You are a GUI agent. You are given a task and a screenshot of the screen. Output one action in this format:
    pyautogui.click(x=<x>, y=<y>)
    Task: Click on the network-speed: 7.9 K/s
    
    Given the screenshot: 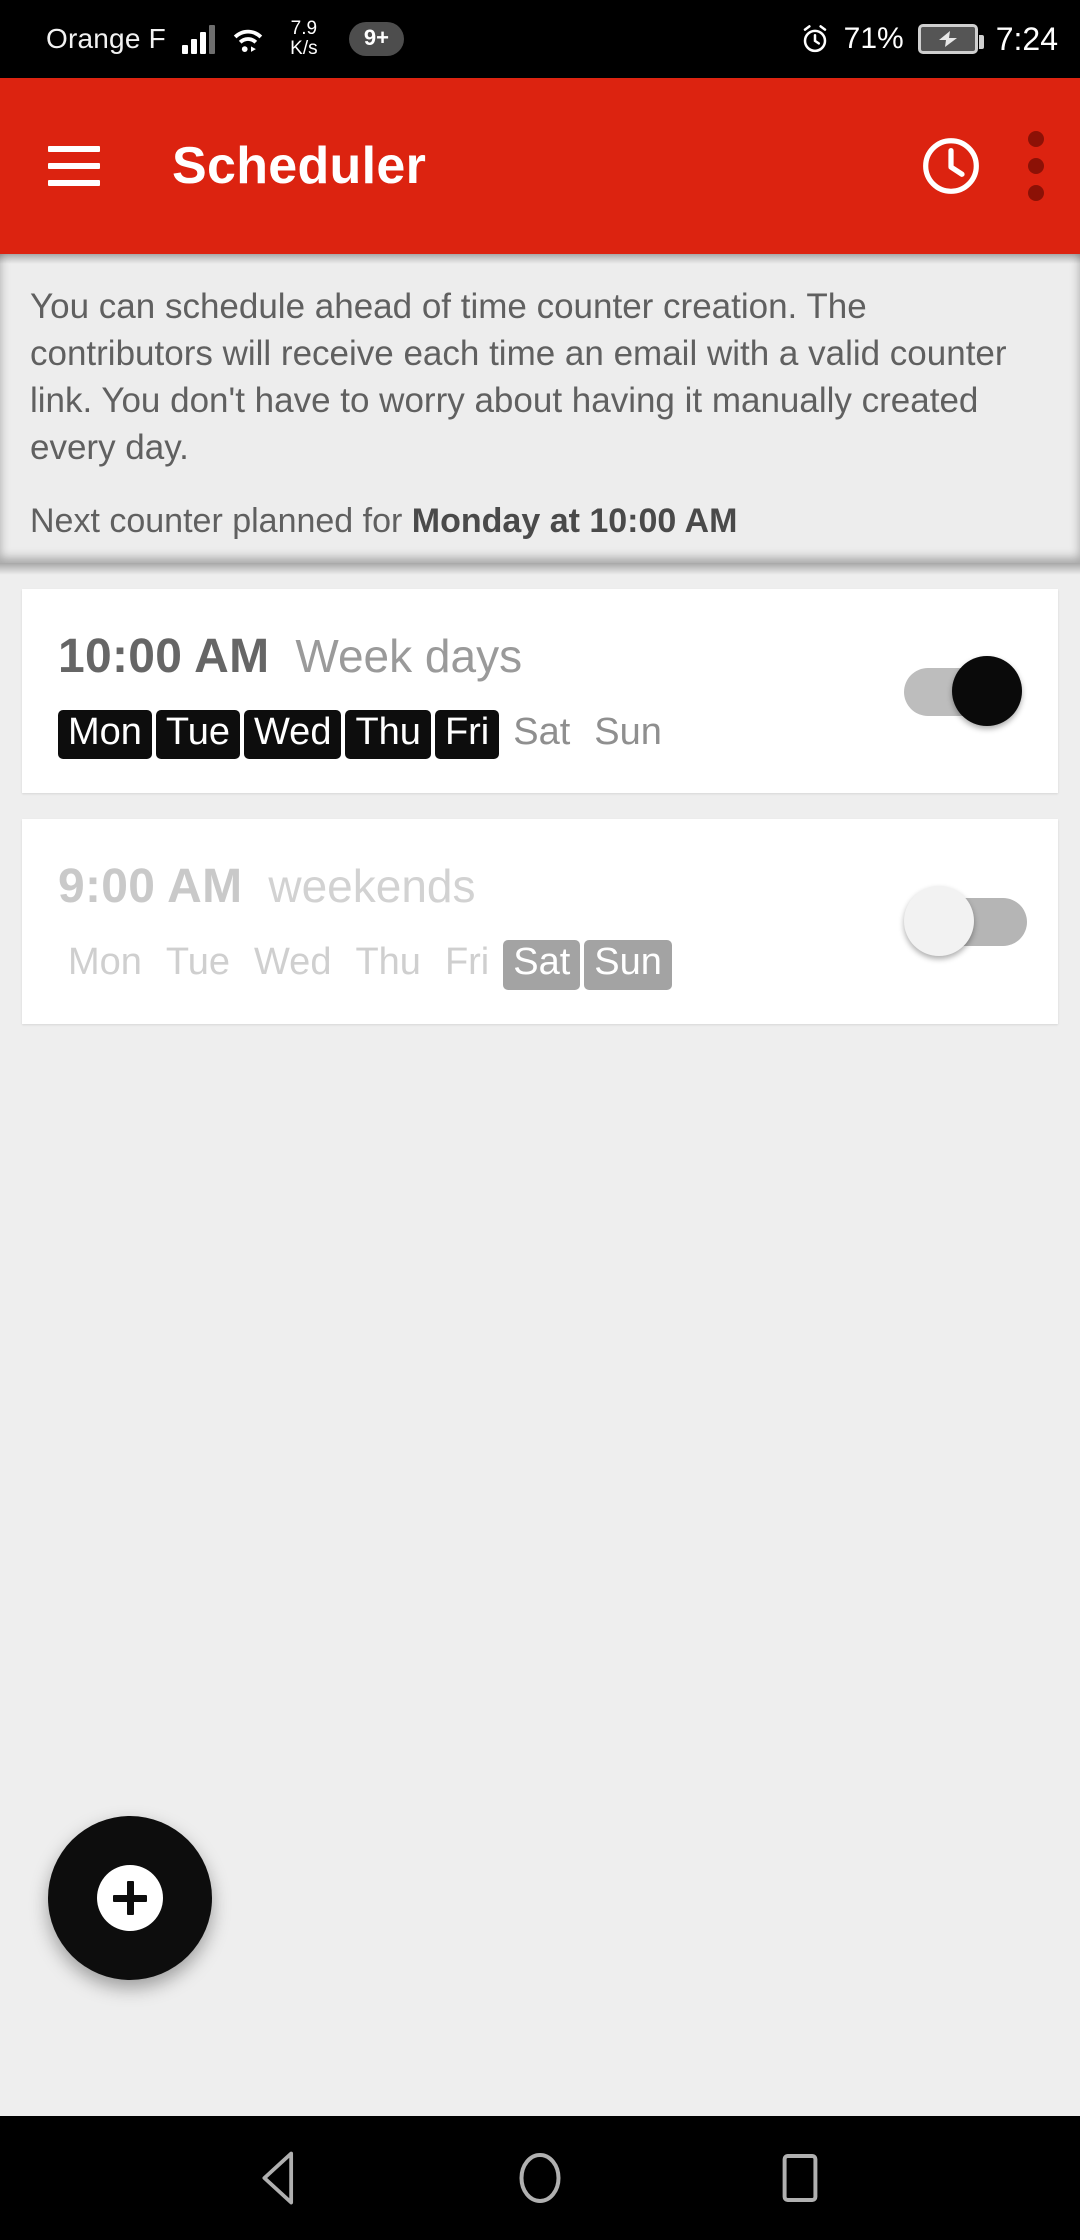 What is the action you would take?
    pyautogui.click(x=304, y=39)
    